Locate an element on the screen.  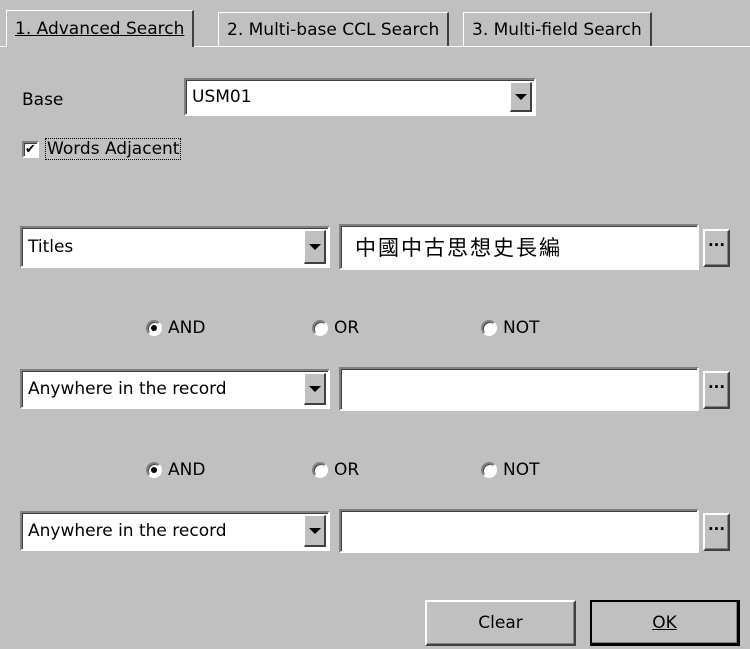
browse-button-3: ··· is located at coordinates (716, 532).